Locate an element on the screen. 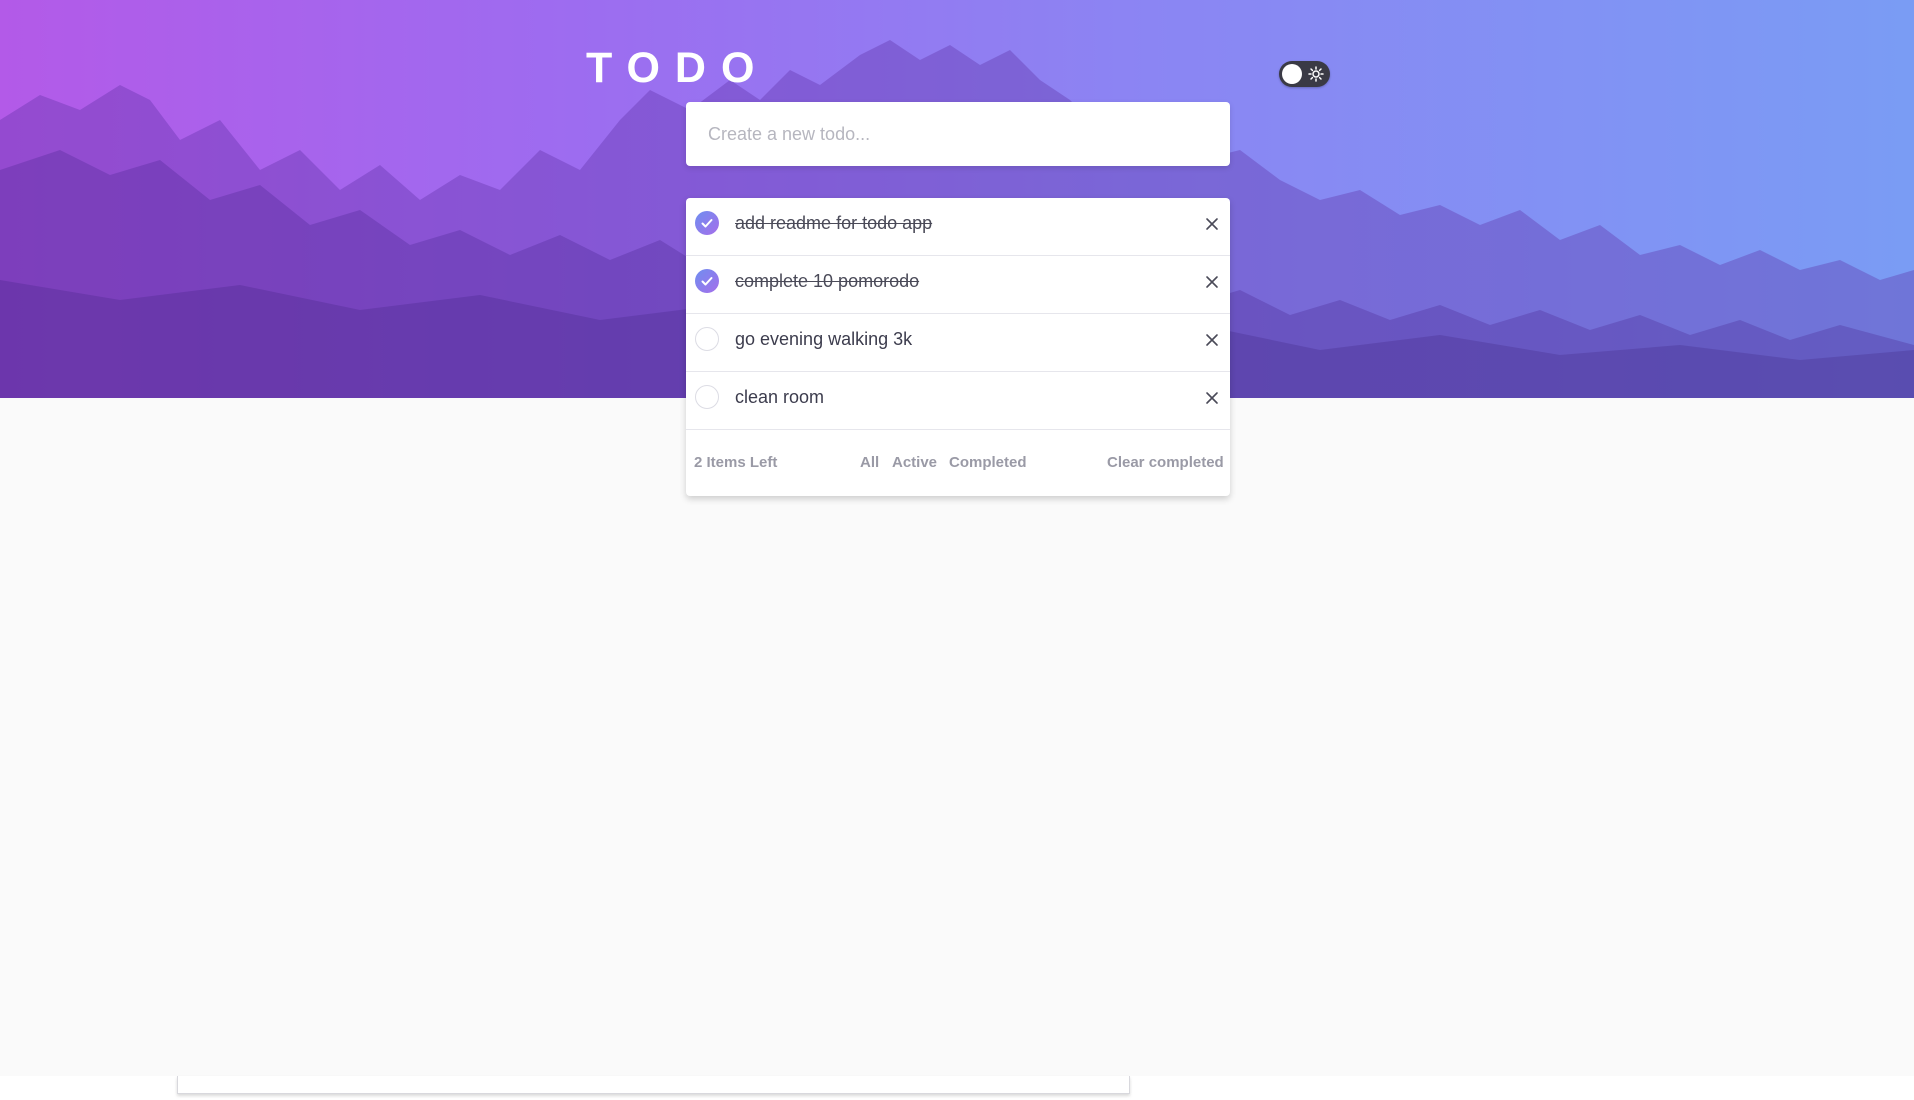  todo-text: go evening walking 3k is located at coordinates (824, 339).